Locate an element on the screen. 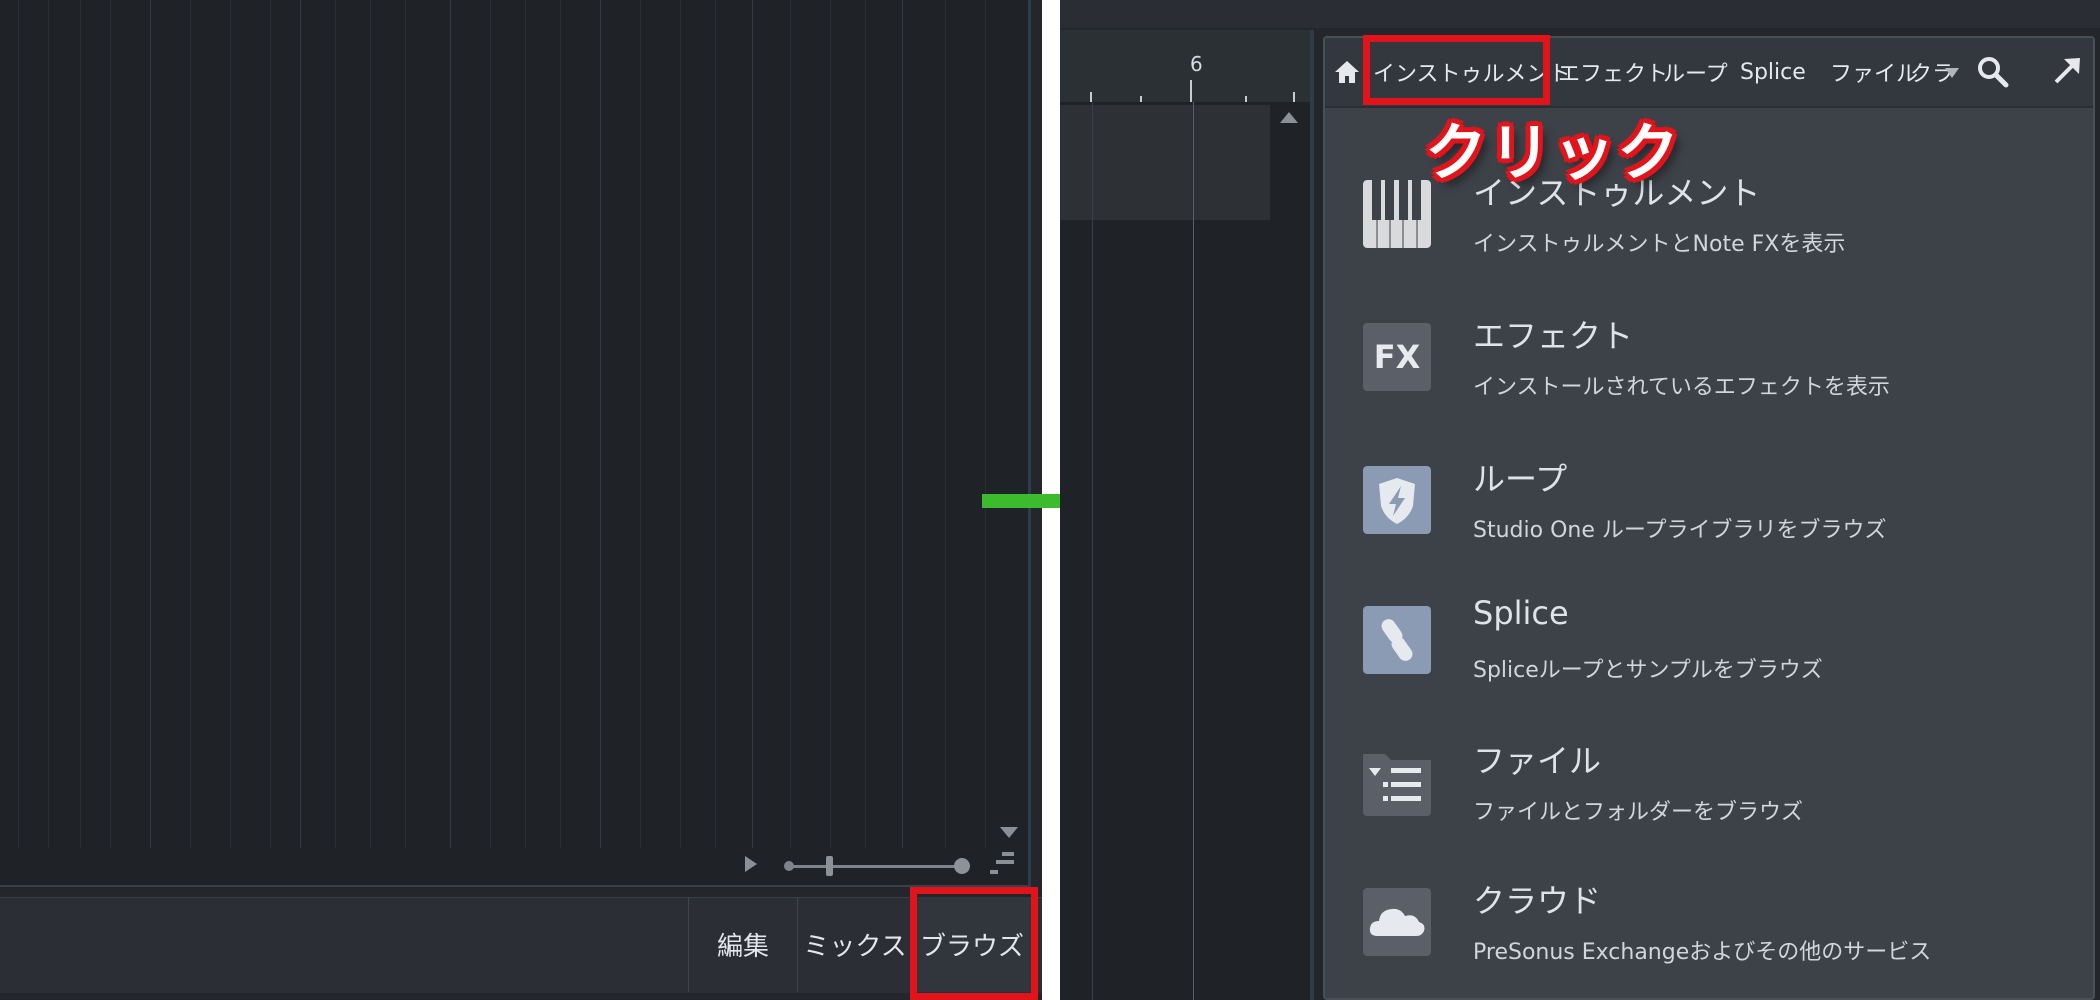  fx-icon: FX is located at coordinates (1397, 357).